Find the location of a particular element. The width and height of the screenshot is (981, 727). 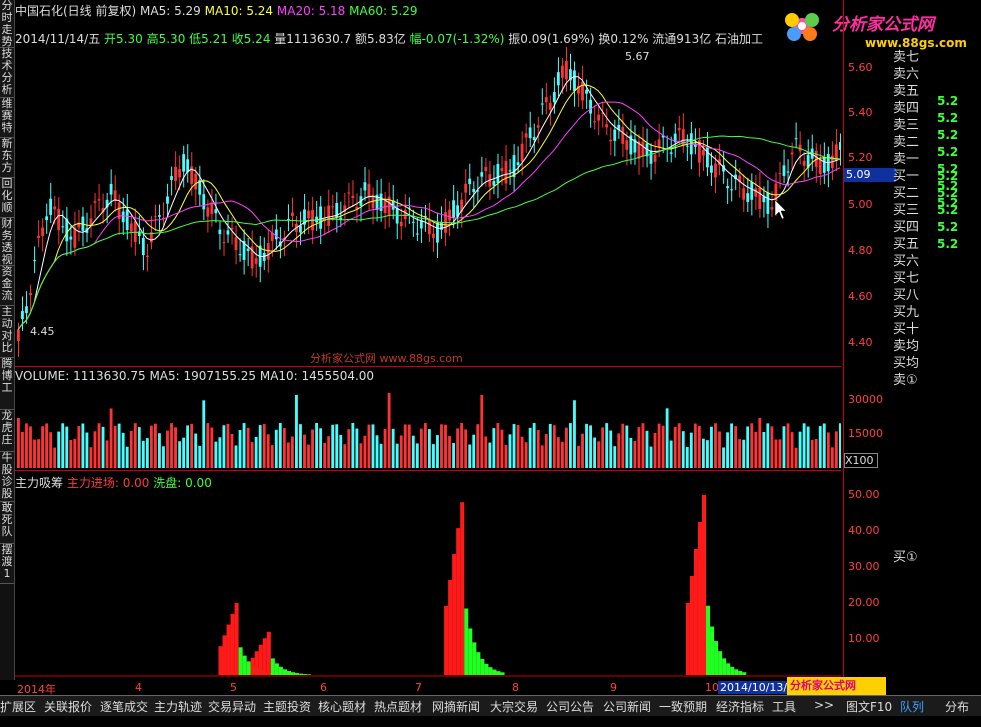

bottom-tab-2: 逐笔成交 is located at coordinates (124, 706).